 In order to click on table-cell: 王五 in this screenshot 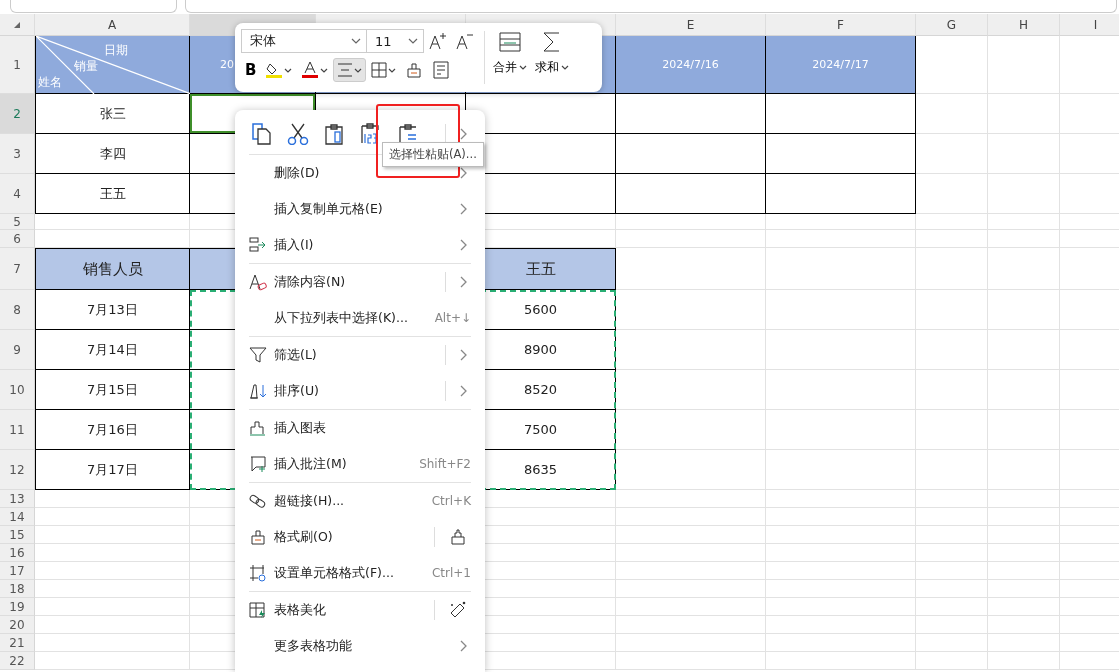, I will do `click(112, 194)`.